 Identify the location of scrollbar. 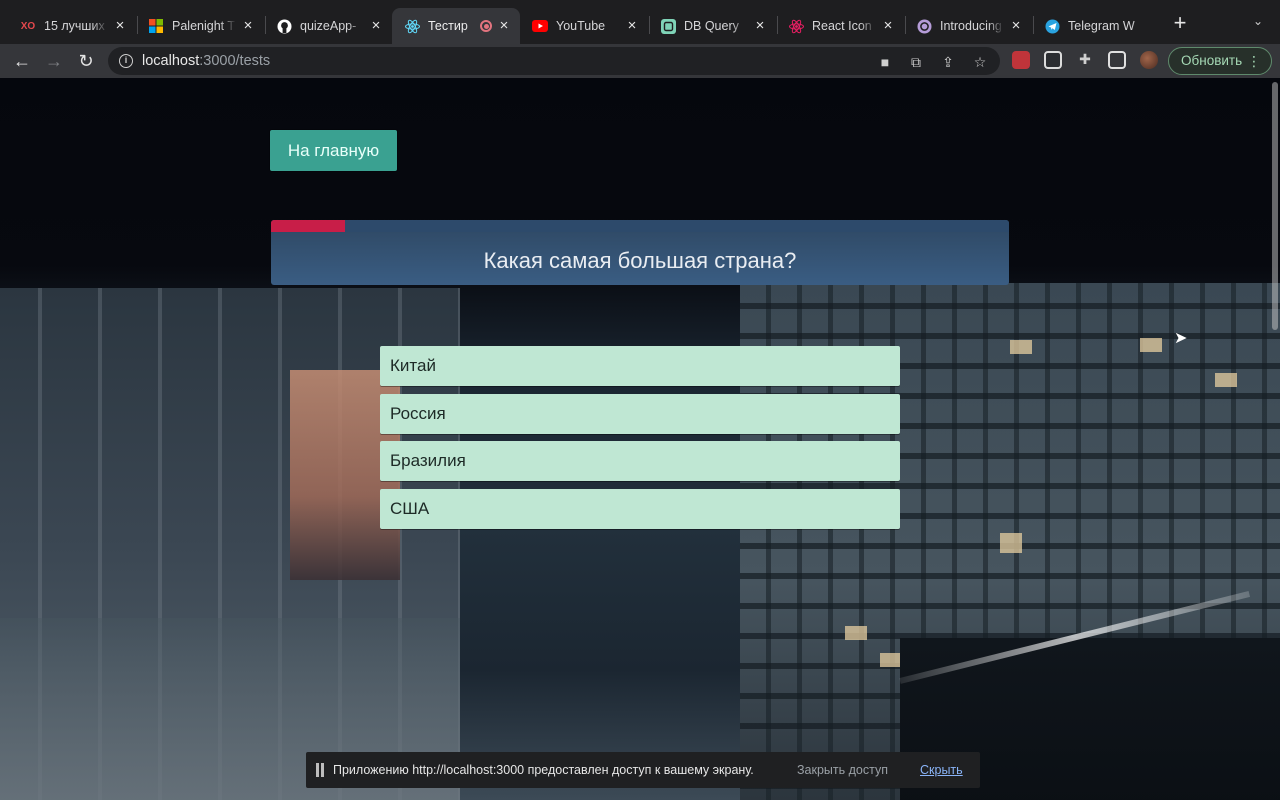
(1275, 206).